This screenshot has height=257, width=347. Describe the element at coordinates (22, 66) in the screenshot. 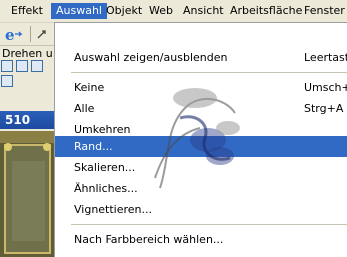

I see `rotate-right-icon` at that location.